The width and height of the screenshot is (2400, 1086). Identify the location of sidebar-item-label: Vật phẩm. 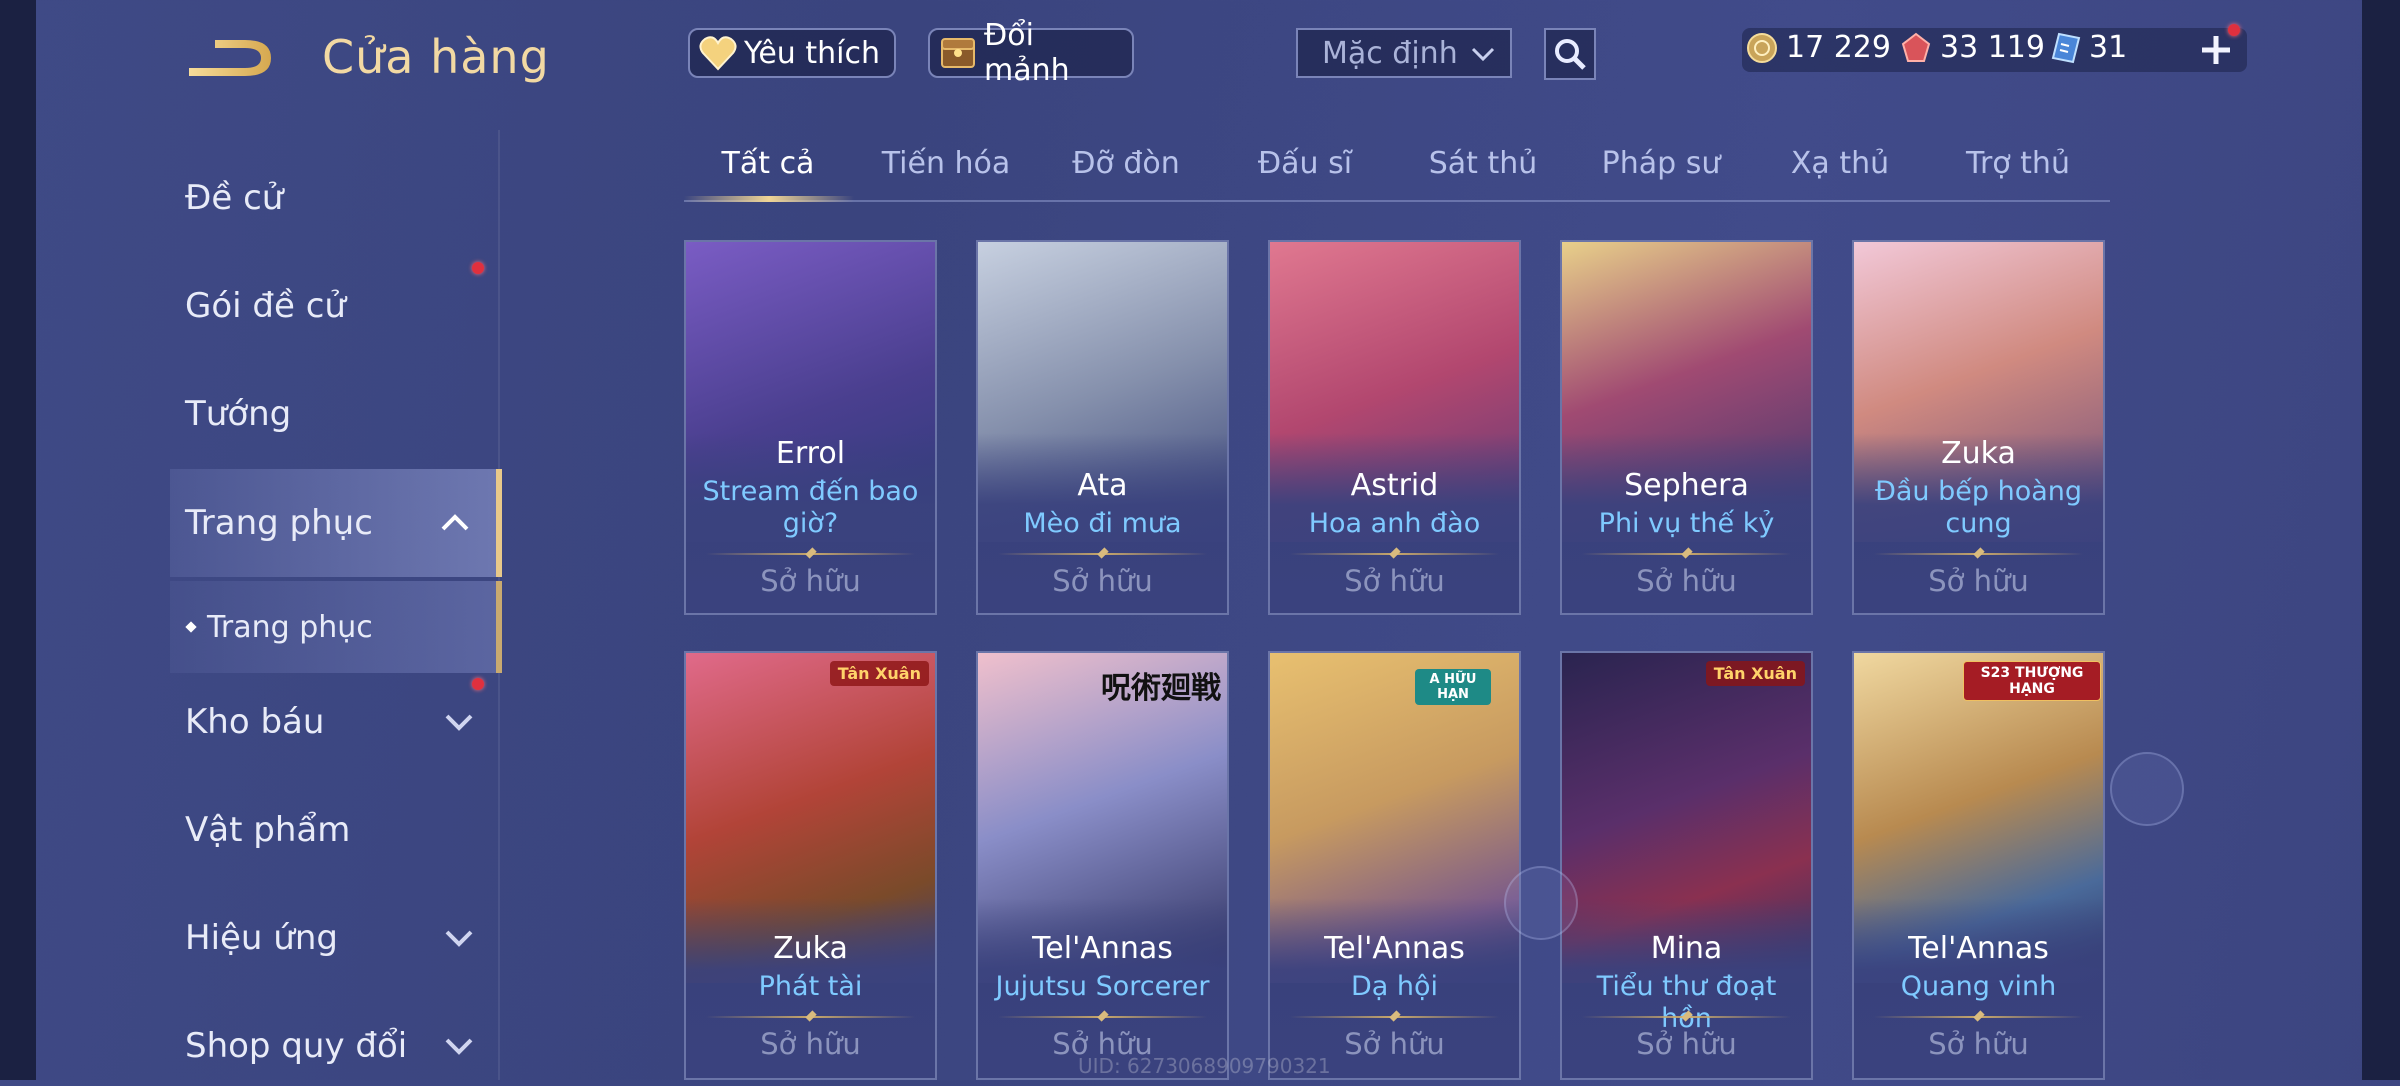
(268, 830).